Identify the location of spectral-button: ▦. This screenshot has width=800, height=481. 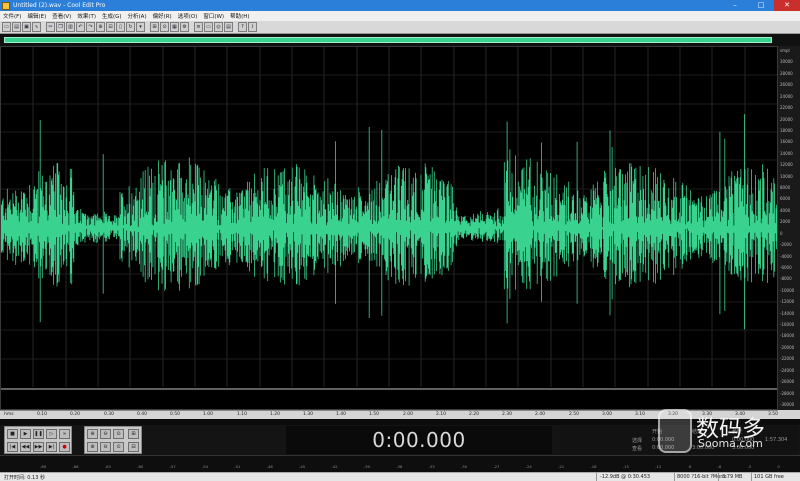
(174, 27).